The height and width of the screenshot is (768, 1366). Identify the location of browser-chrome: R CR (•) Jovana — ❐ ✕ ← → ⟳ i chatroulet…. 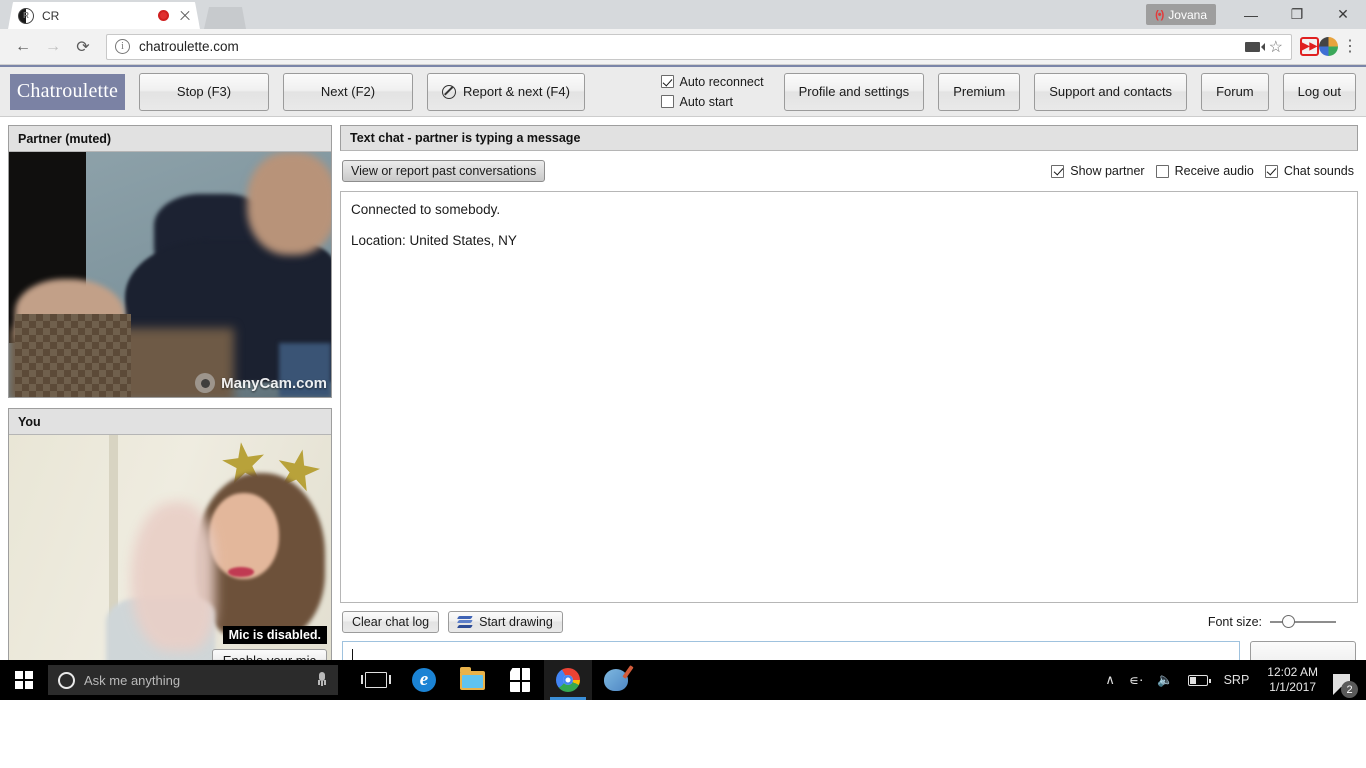
(683, 32).